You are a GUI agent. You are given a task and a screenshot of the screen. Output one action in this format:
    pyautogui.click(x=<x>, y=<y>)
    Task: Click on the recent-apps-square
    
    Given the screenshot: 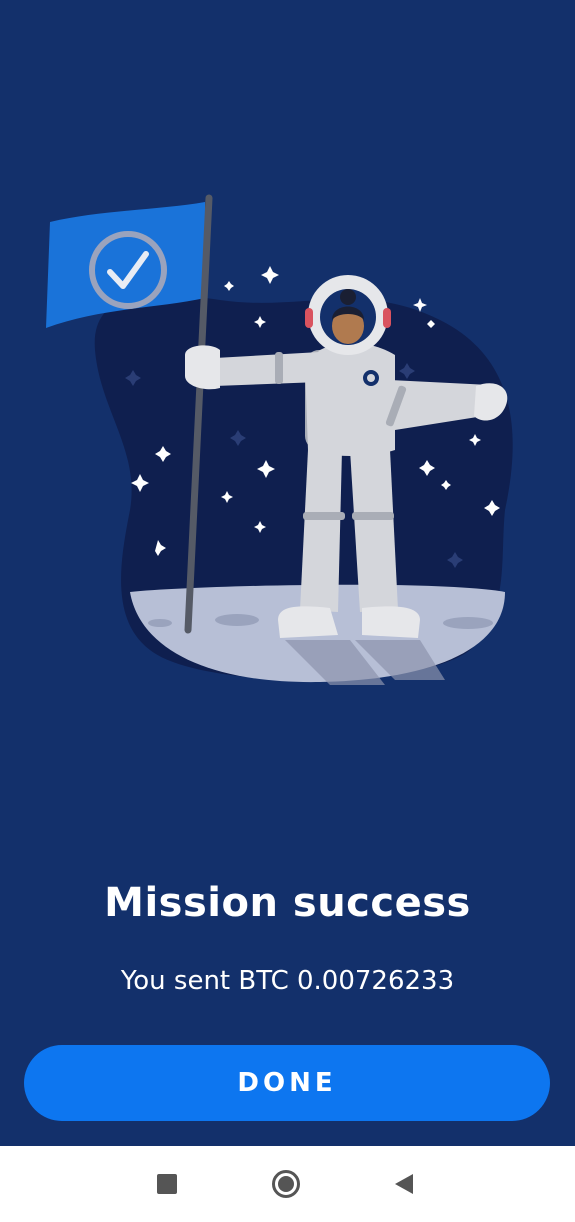 What is the action you would take?
    pyautogui.click(x=167, y=1184)
    